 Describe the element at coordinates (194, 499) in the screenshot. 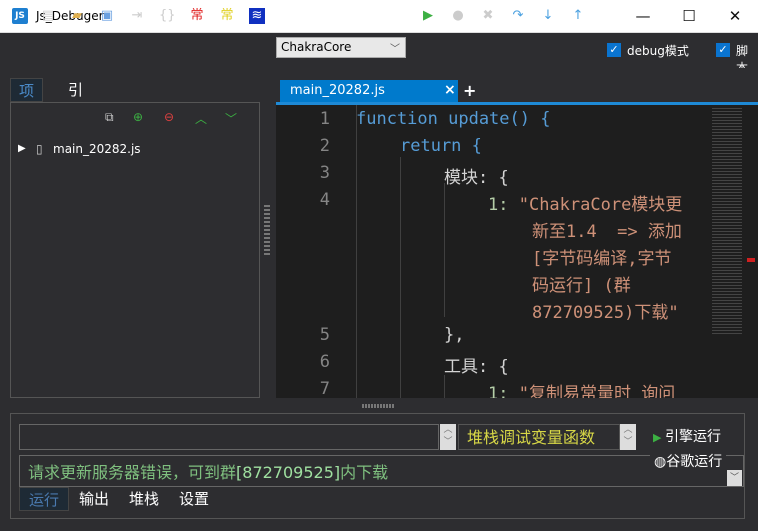

I see `tab-settings: 设置` at that location.